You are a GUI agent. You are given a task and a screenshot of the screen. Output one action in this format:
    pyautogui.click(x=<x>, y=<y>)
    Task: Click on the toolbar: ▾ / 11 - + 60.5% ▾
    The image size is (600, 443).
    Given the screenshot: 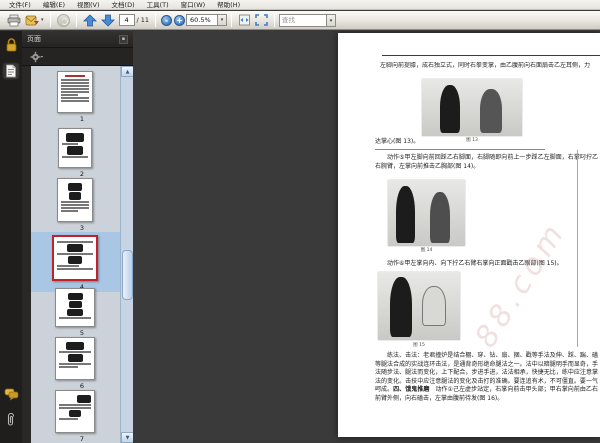 What is the action you would take?
    pyautogui.click(x=300, y=20)
    